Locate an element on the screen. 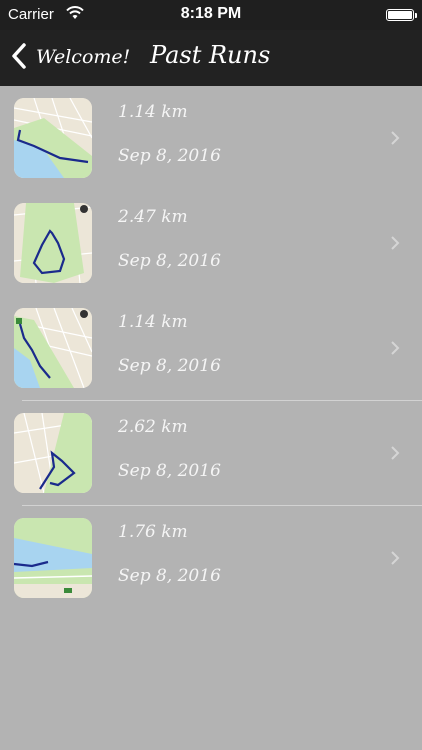 The image size is (422, 750). back-button: Welcome! is located at coordinates (83, 57).